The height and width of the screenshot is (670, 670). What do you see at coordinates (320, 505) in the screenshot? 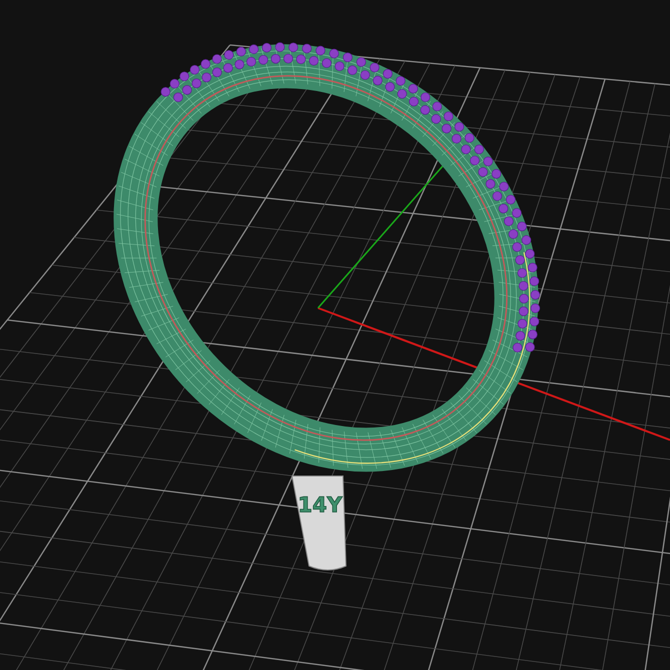
I see `model-stamp-text: 14Y` at bounding box center [320, 505].